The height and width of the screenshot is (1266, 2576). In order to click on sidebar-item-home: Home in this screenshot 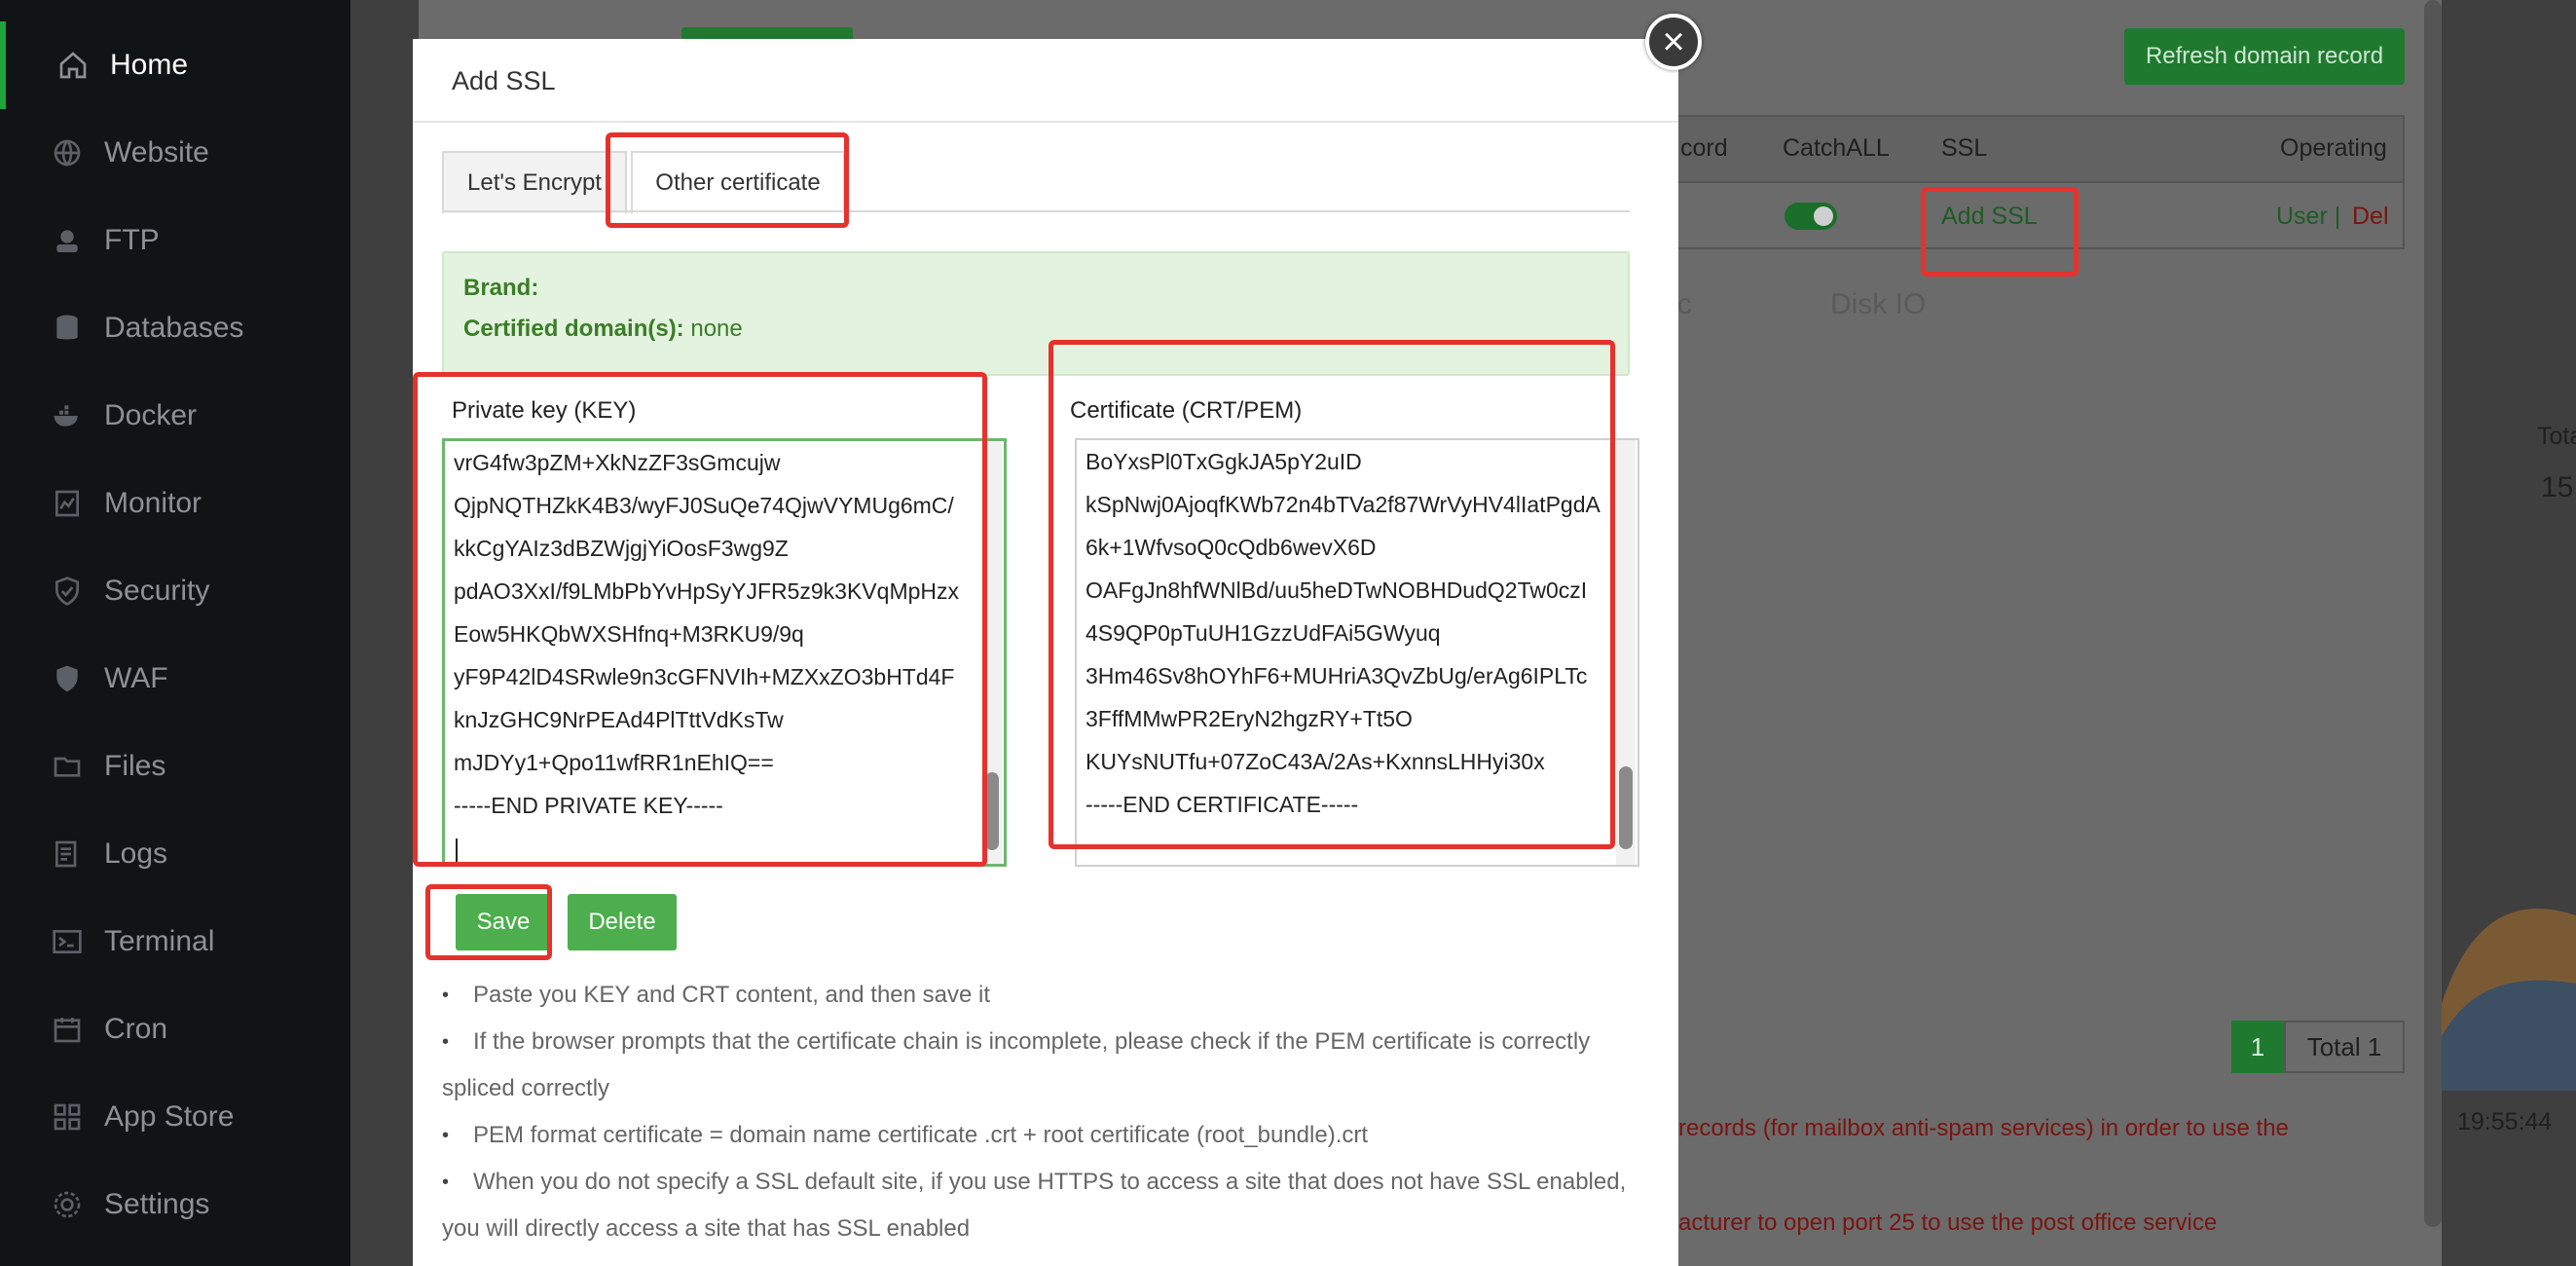, I will do `click(175, 65)`.